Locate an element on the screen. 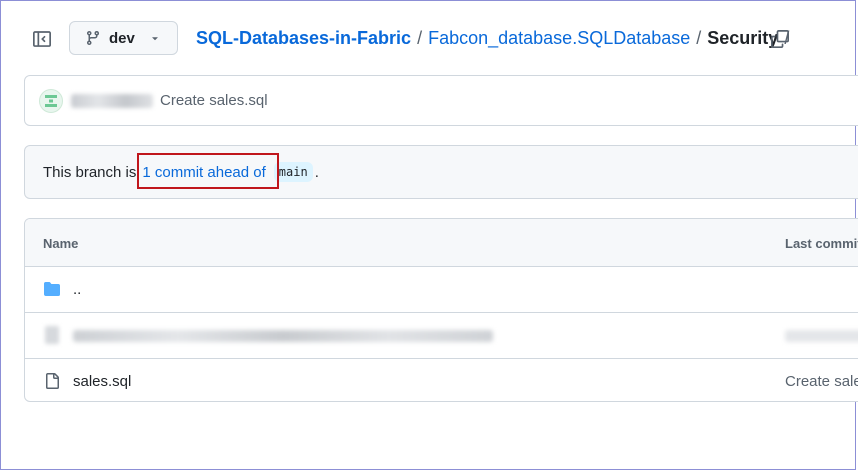 This screenshot has height=472, width=858. sidepanel-toggle-button is located at coordinates (42, 39).